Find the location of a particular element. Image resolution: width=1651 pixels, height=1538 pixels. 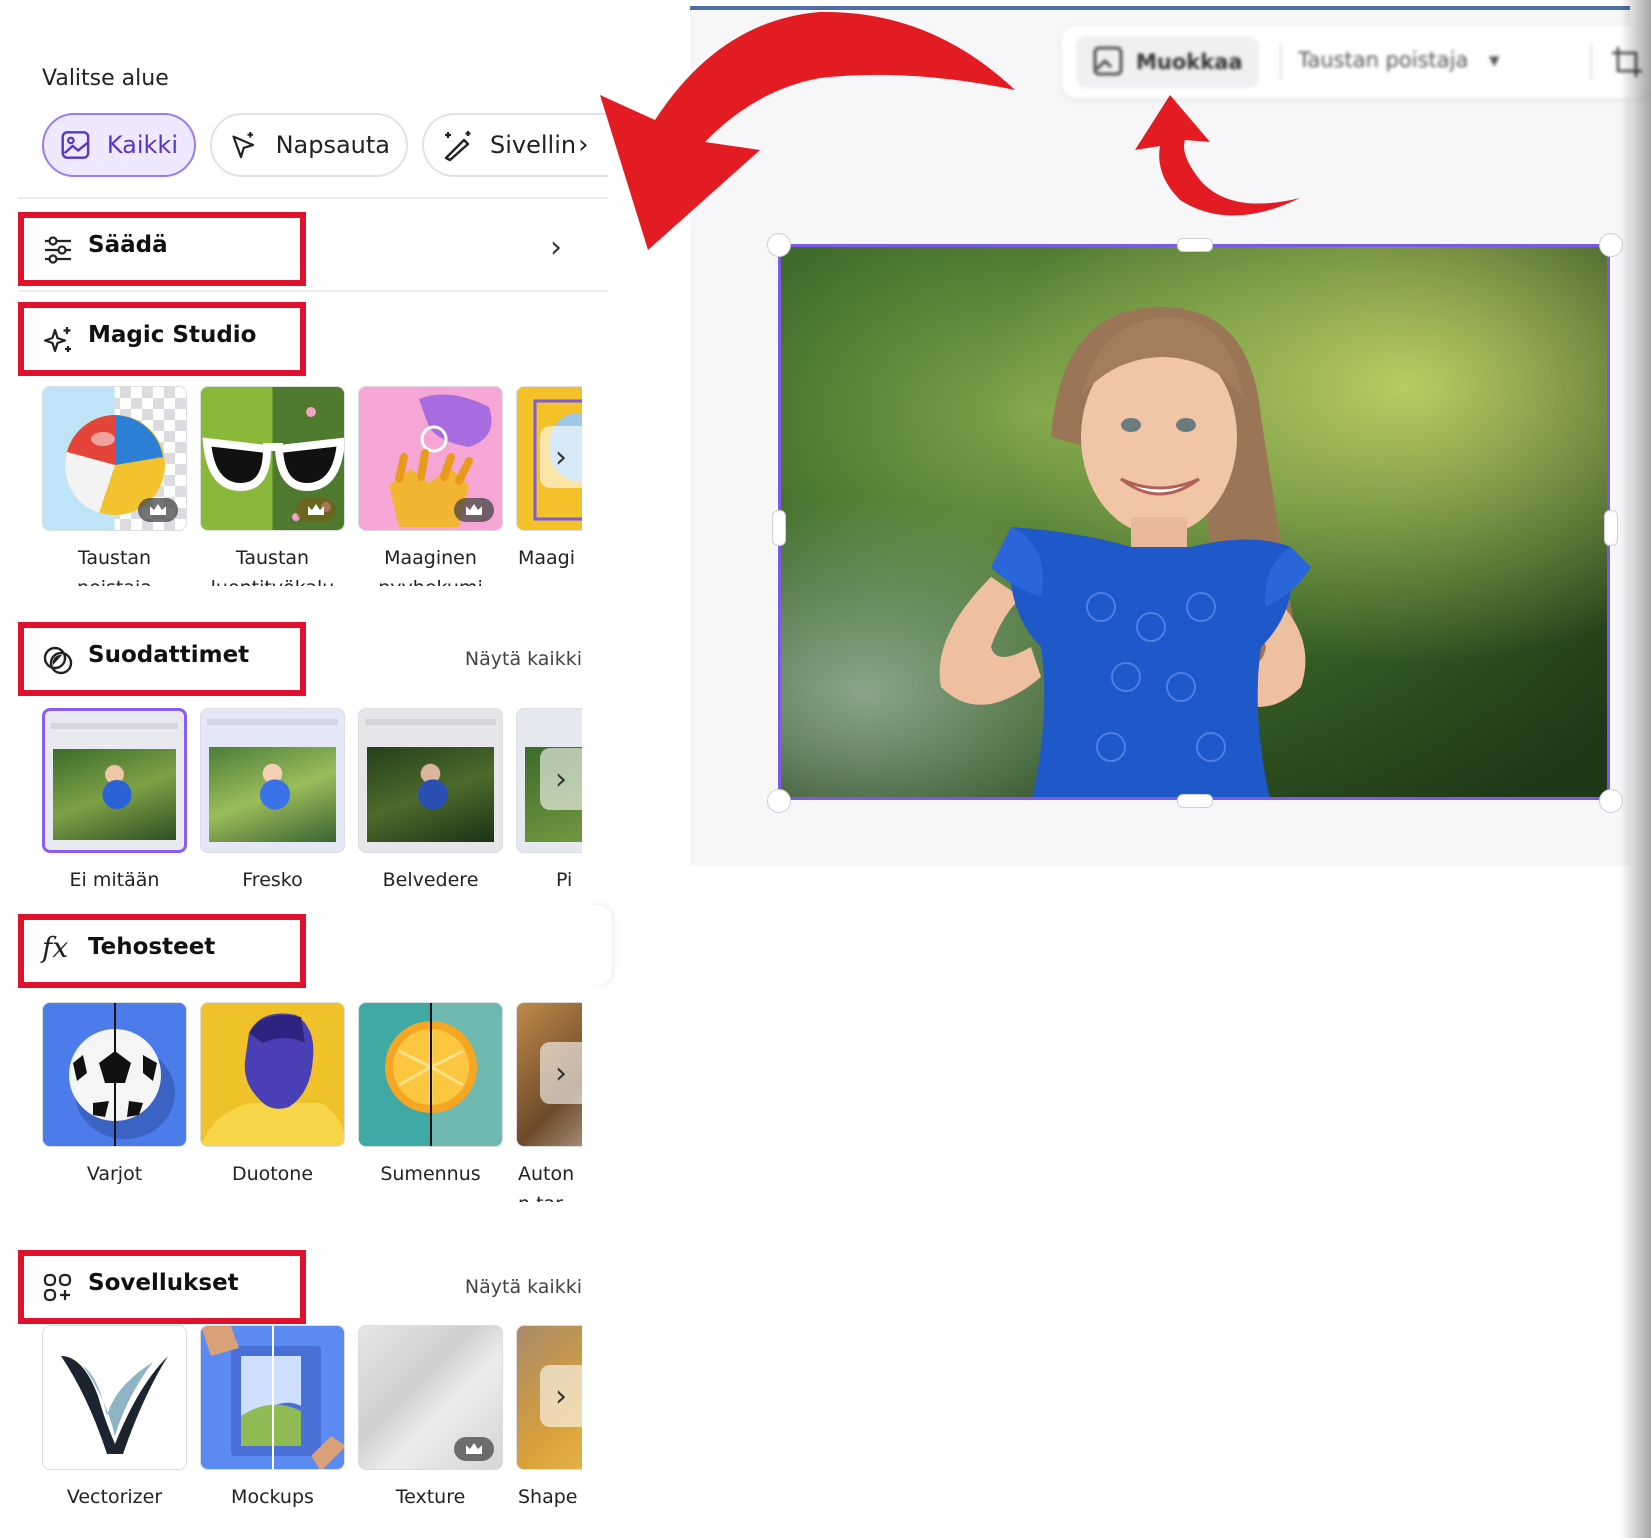

big-arrow-icon is located at coordinates (807, 130).